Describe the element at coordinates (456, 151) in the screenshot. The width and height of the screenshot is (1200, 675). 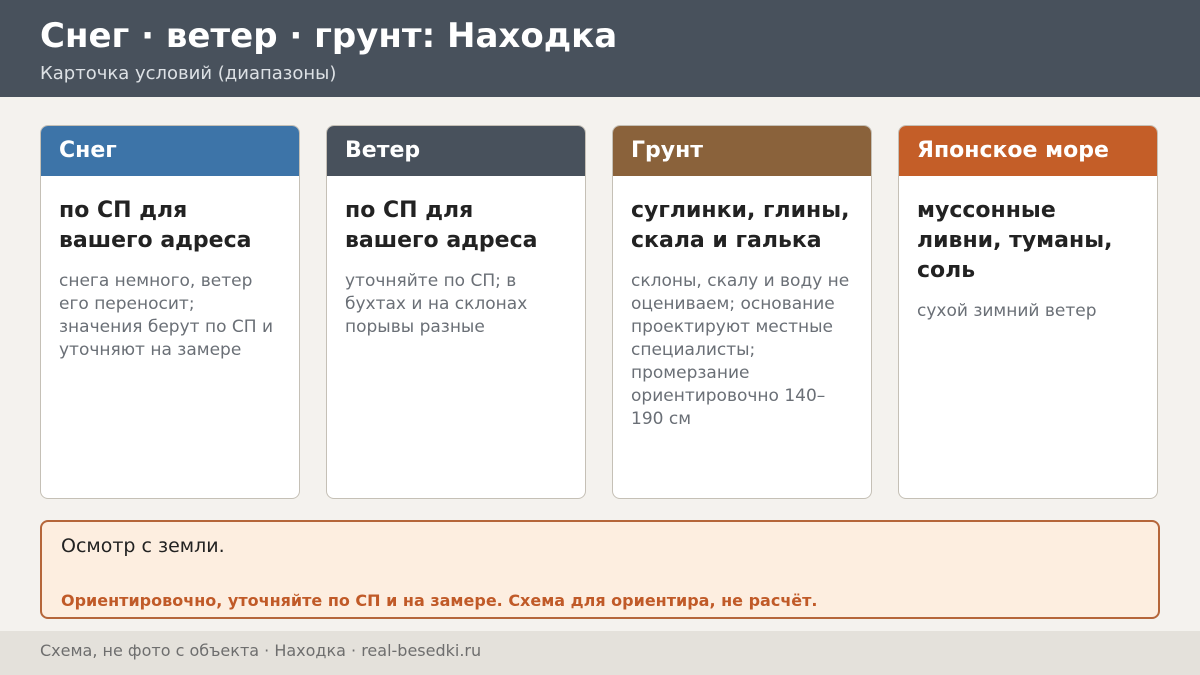
I see `card-title: Ветер` at that location.